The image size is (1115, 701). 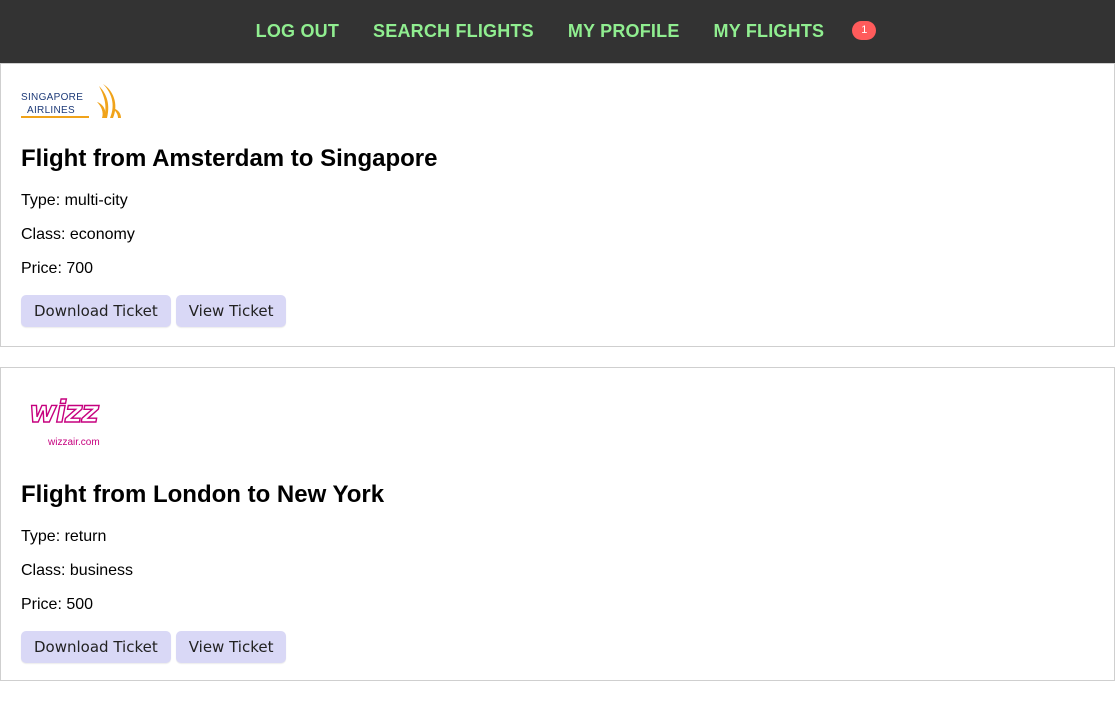 What do you see at coordinates (769, 31) in the screenshot?
I see `nav-my-flights-link: MY FLIGHTS` at bounding box center [769, 31].